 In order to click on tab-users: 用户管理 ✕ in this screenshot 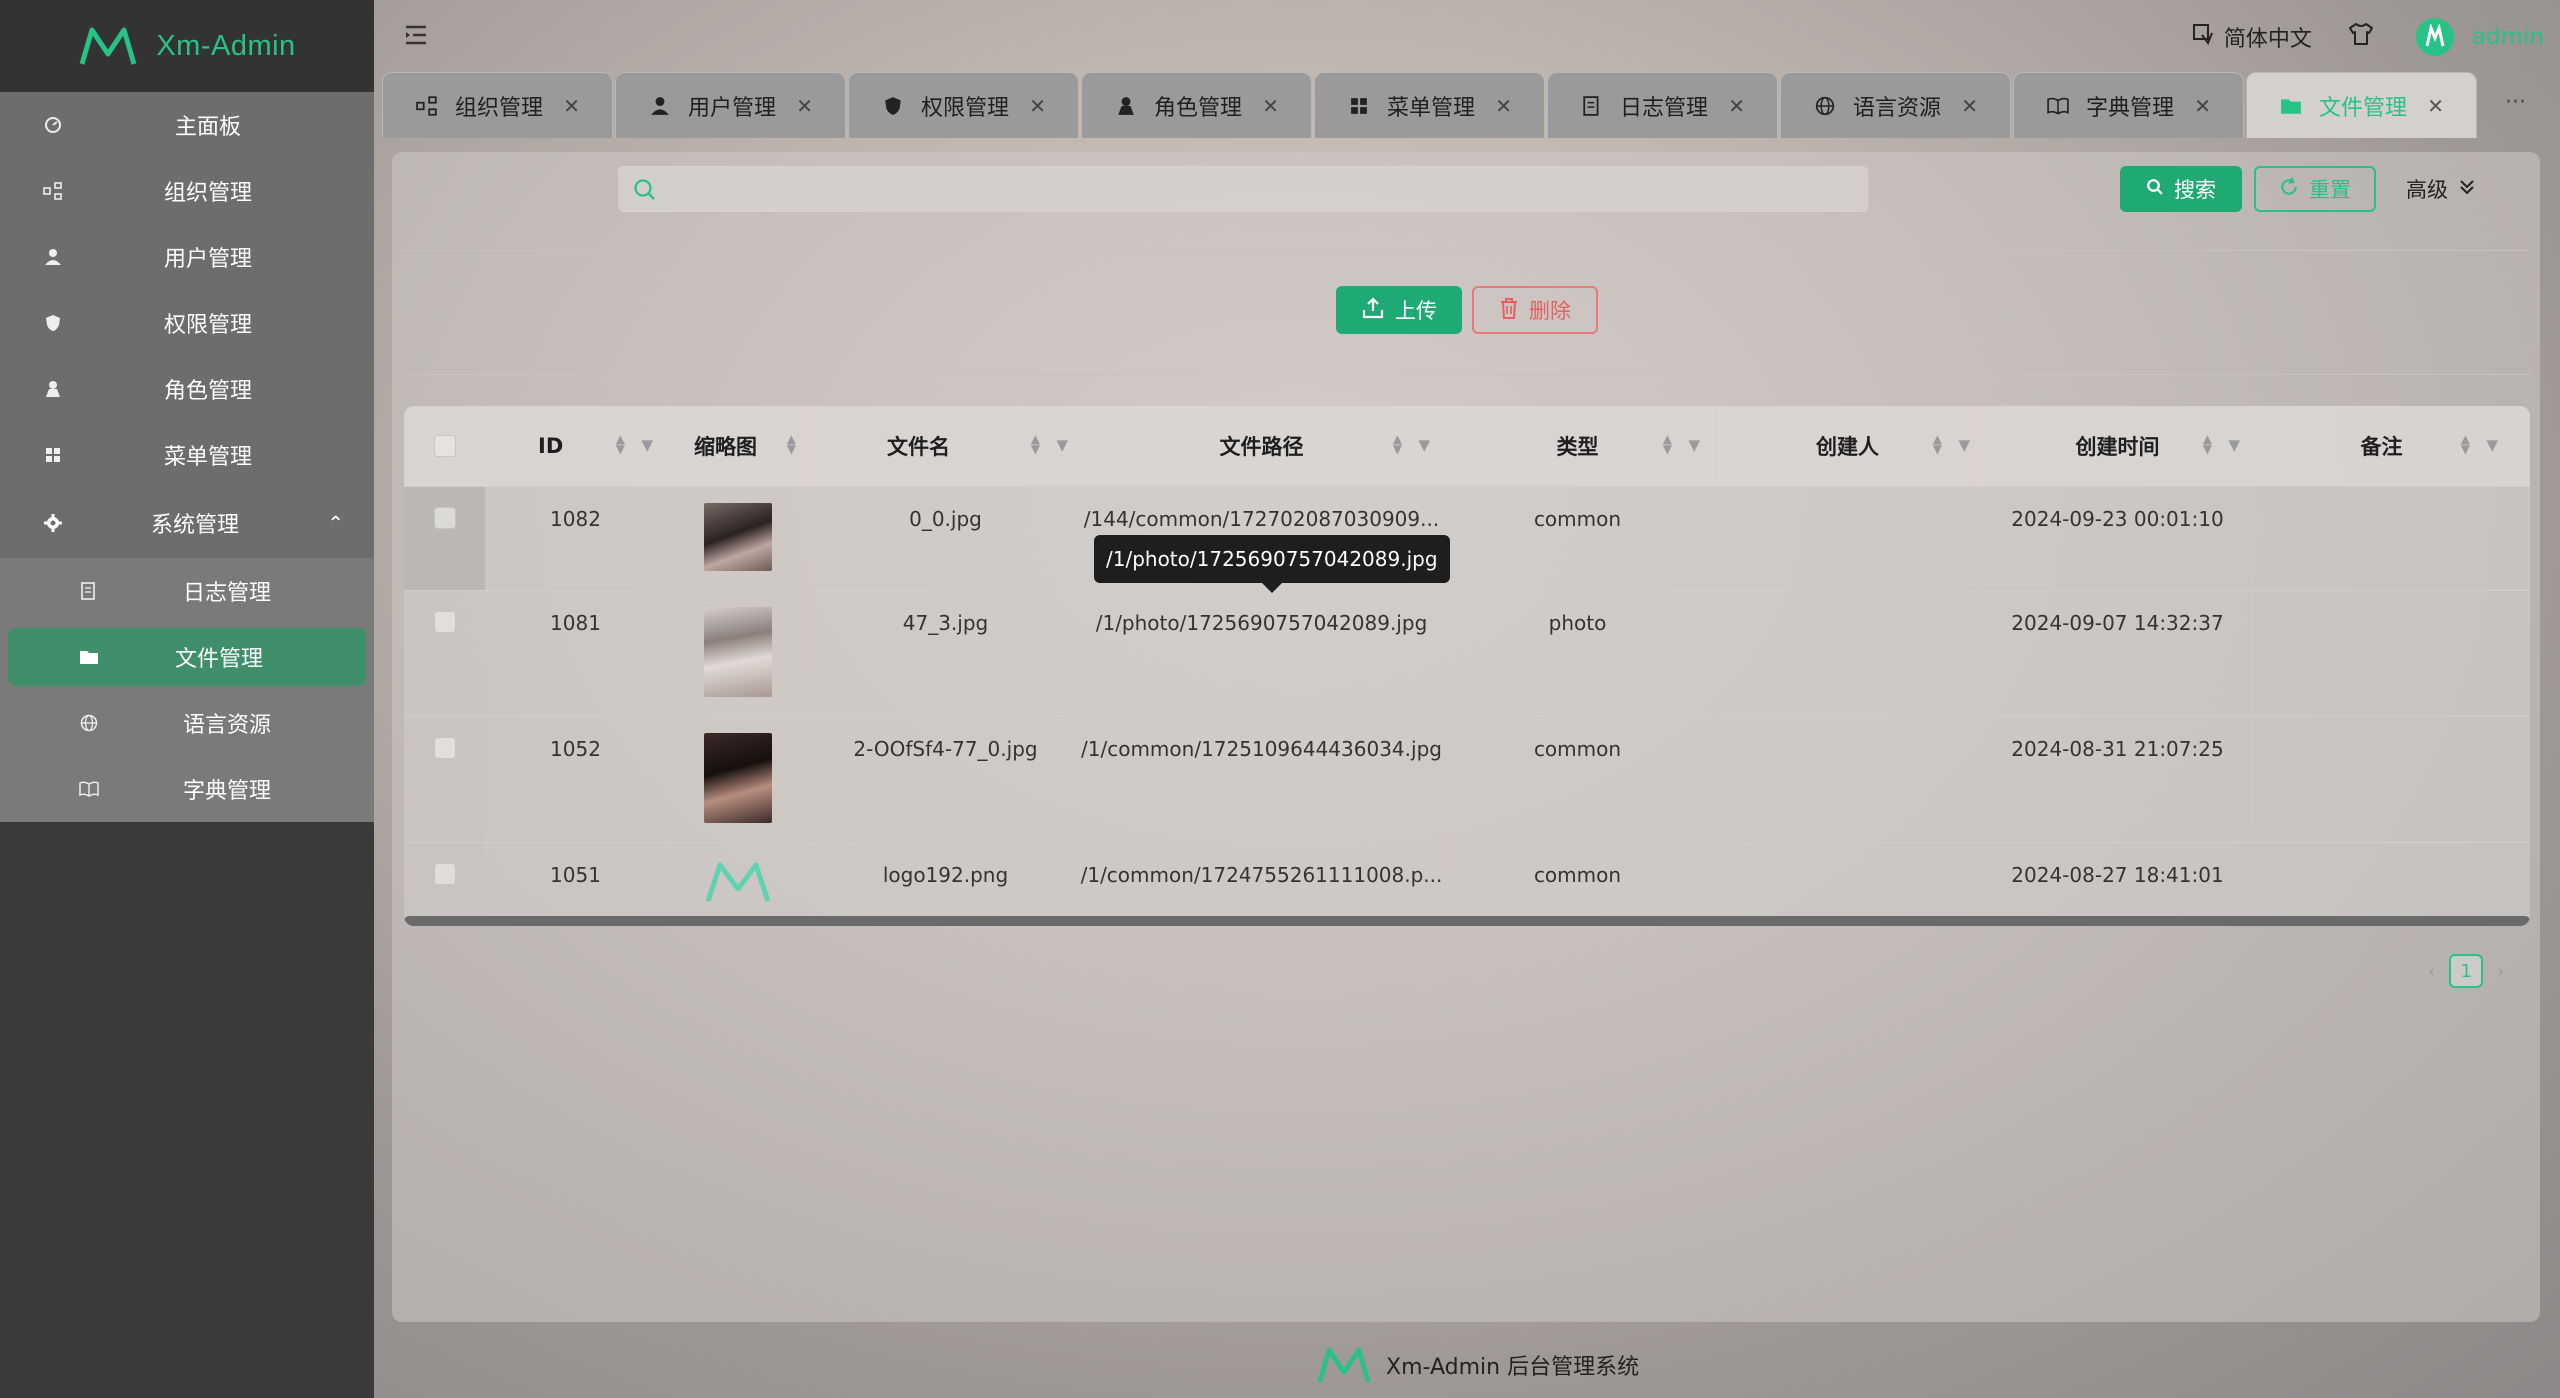, I will do `click(730, 105)`.